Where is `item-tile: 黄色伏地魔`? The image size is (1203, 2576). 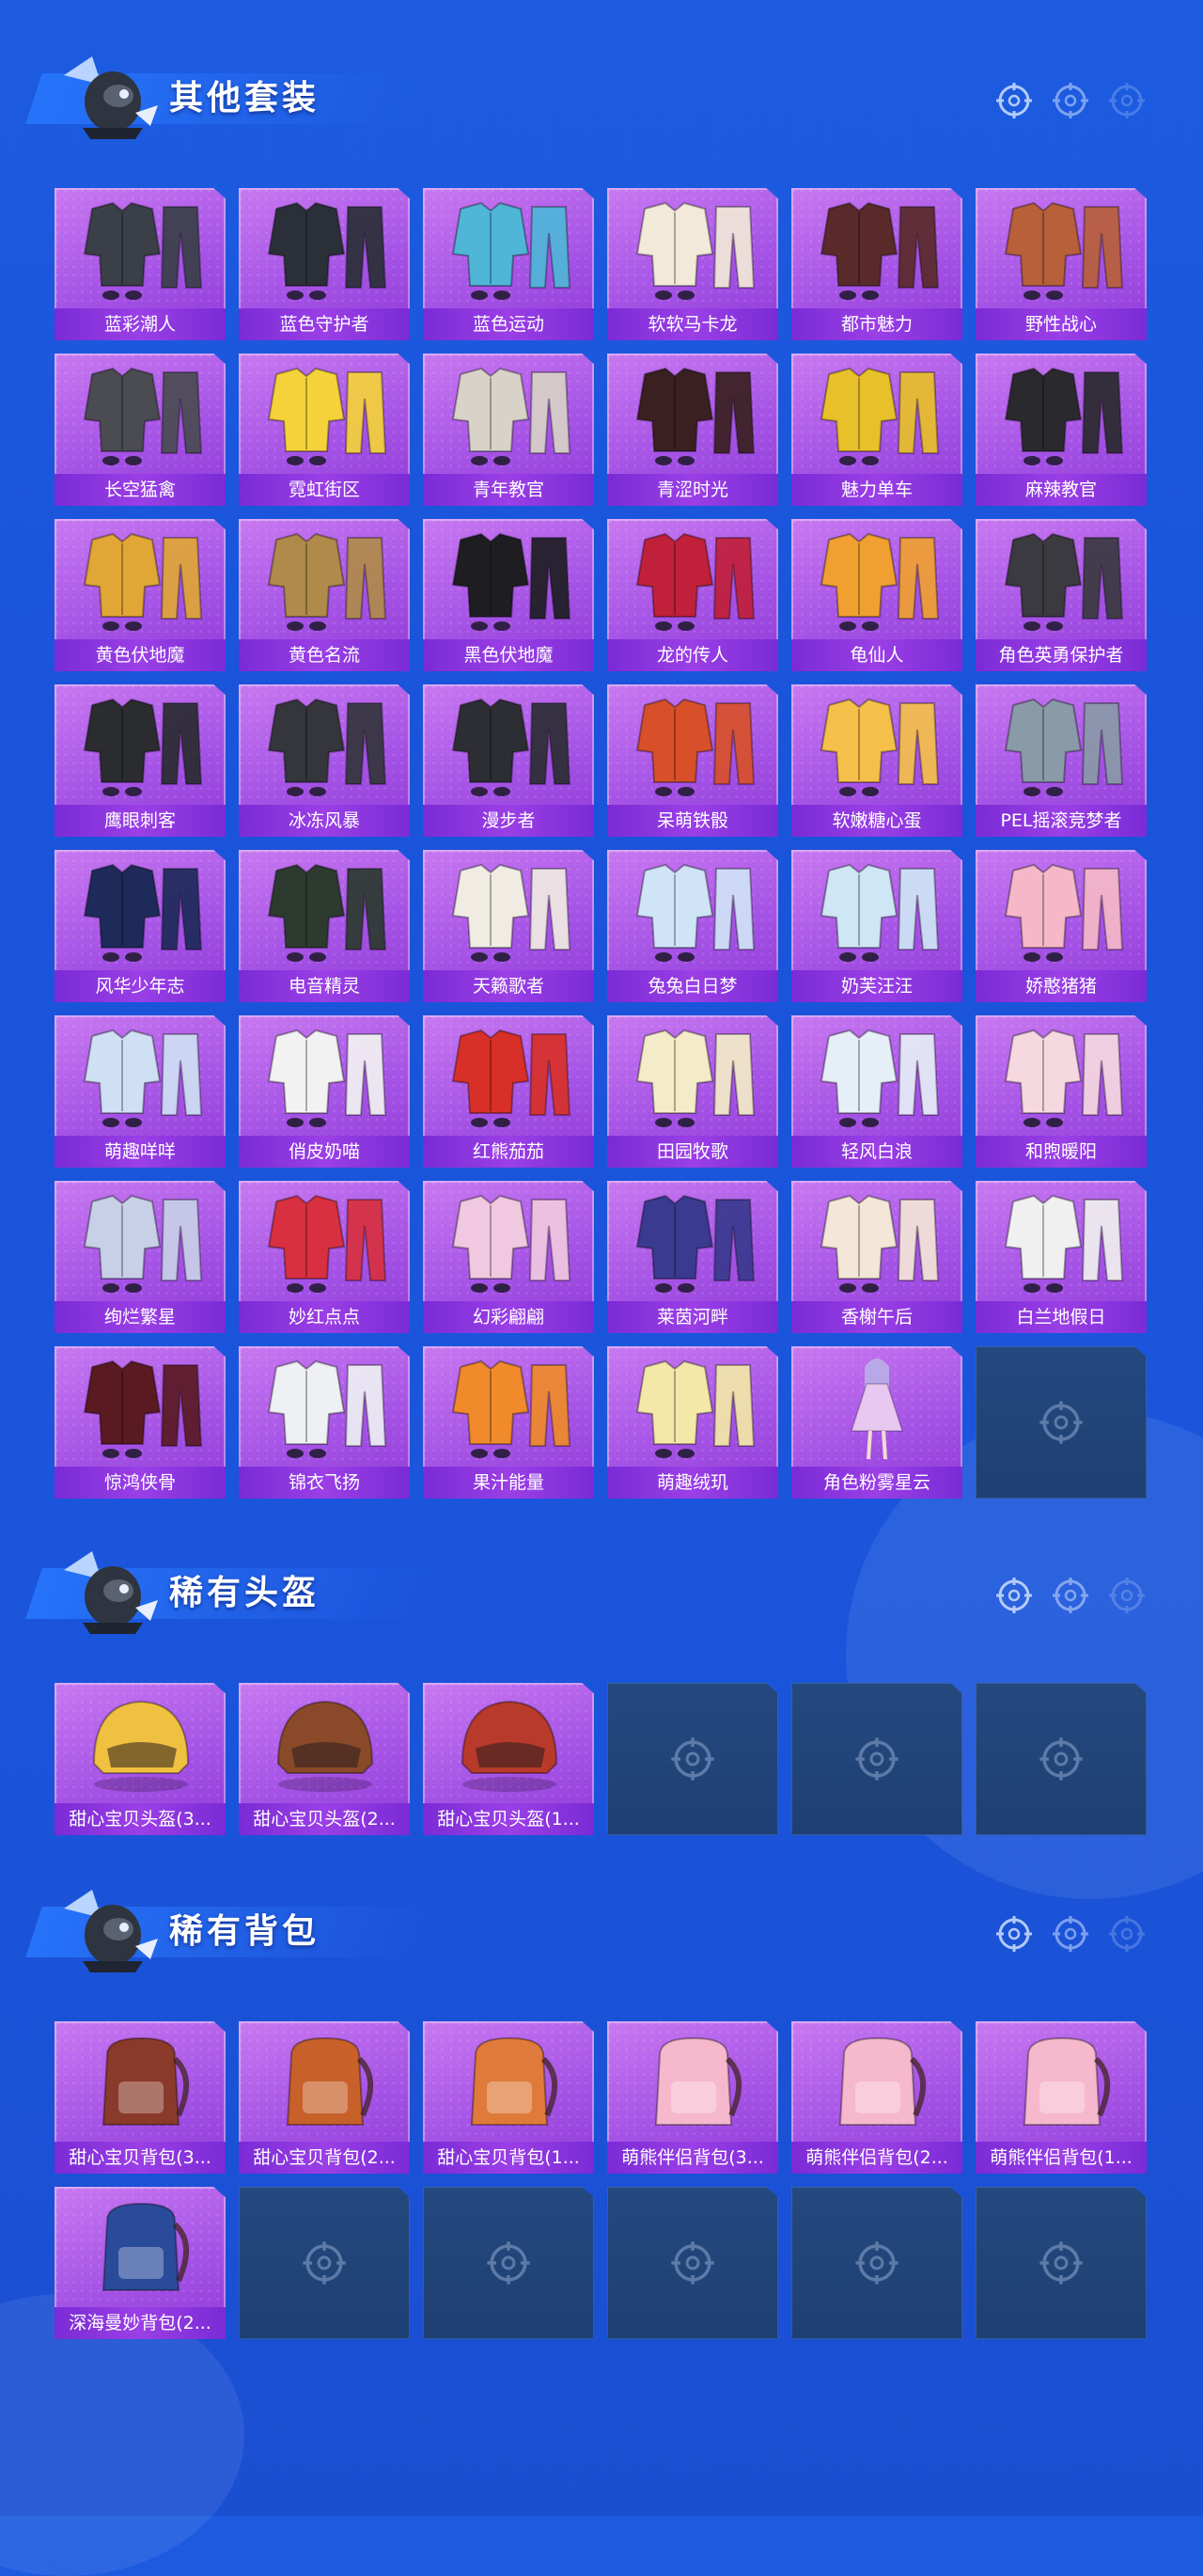 item-tile: 黄色伏地魔 is located at coordinates (140, 595).